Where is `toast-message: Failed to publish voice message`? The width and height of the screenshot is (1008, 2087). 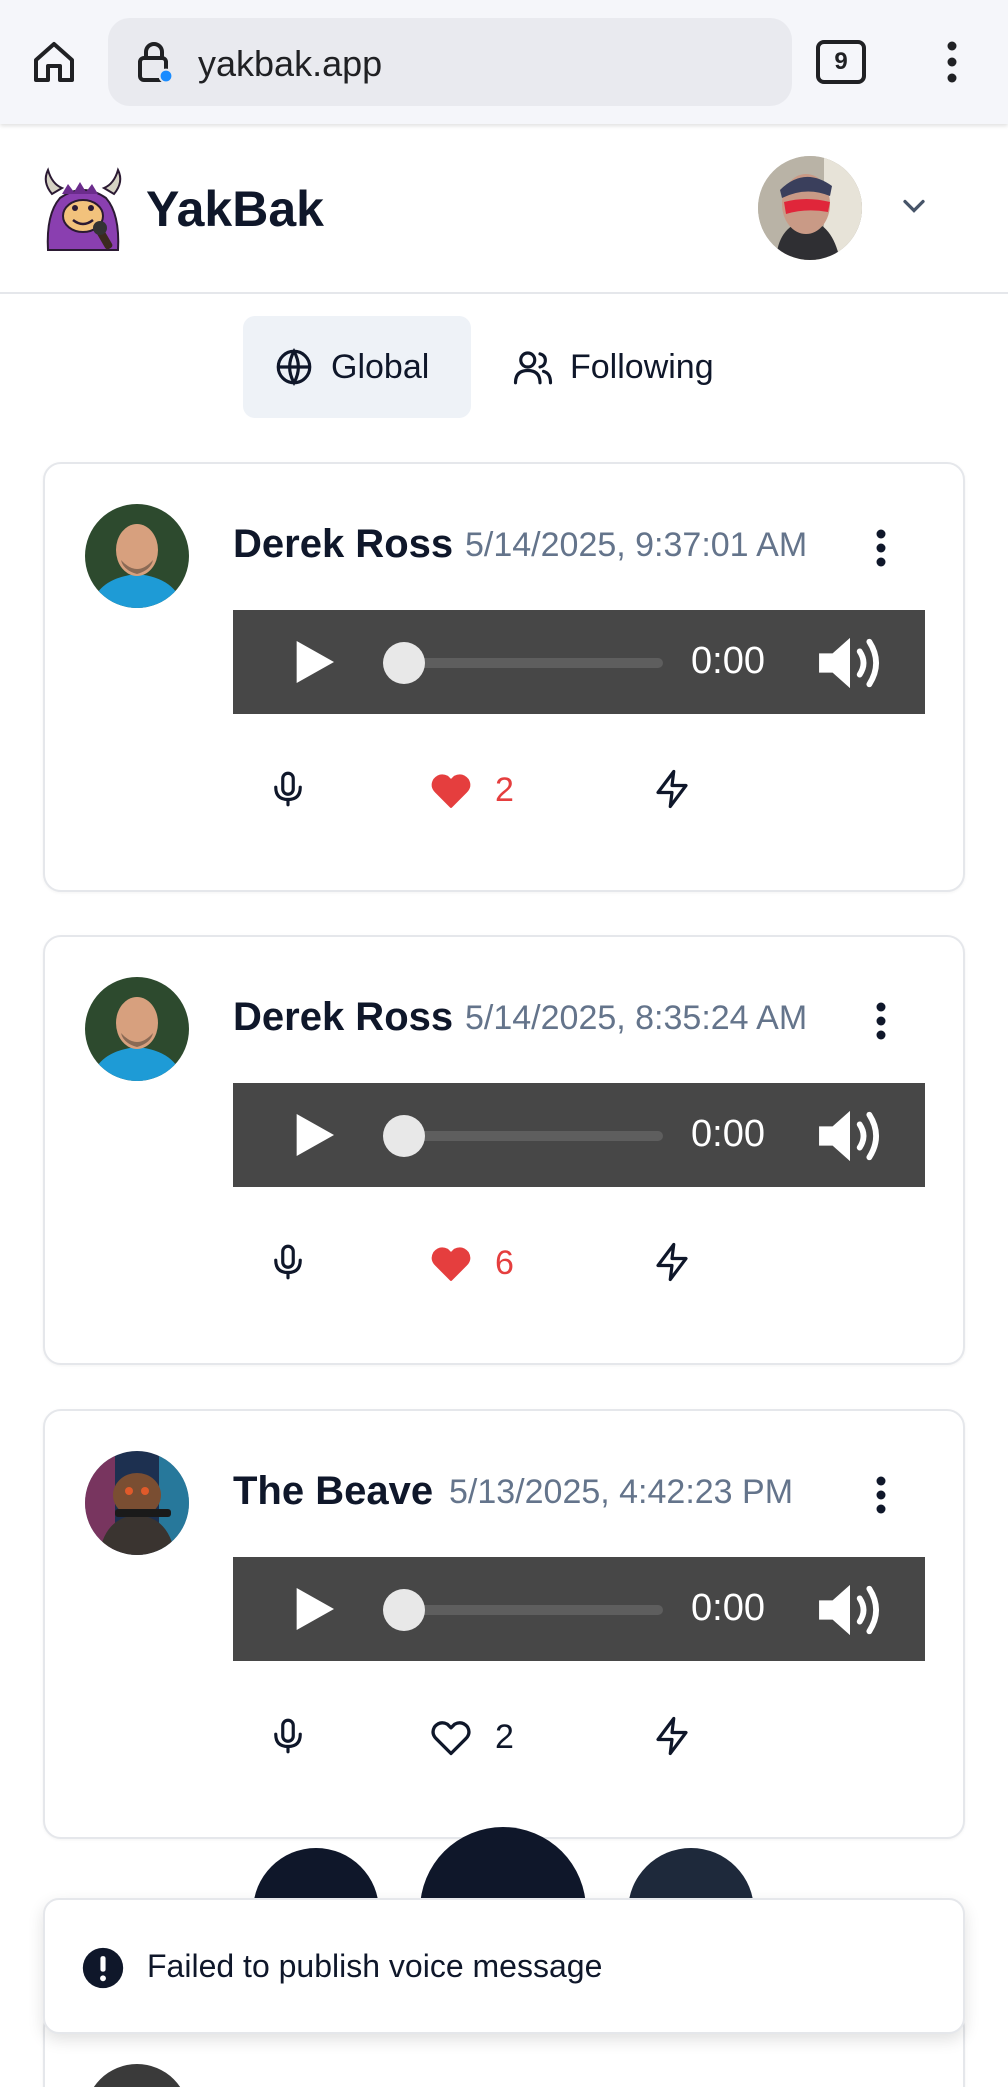 toast-message: Failed to publish voice message is located at coordinates (375, 1966).